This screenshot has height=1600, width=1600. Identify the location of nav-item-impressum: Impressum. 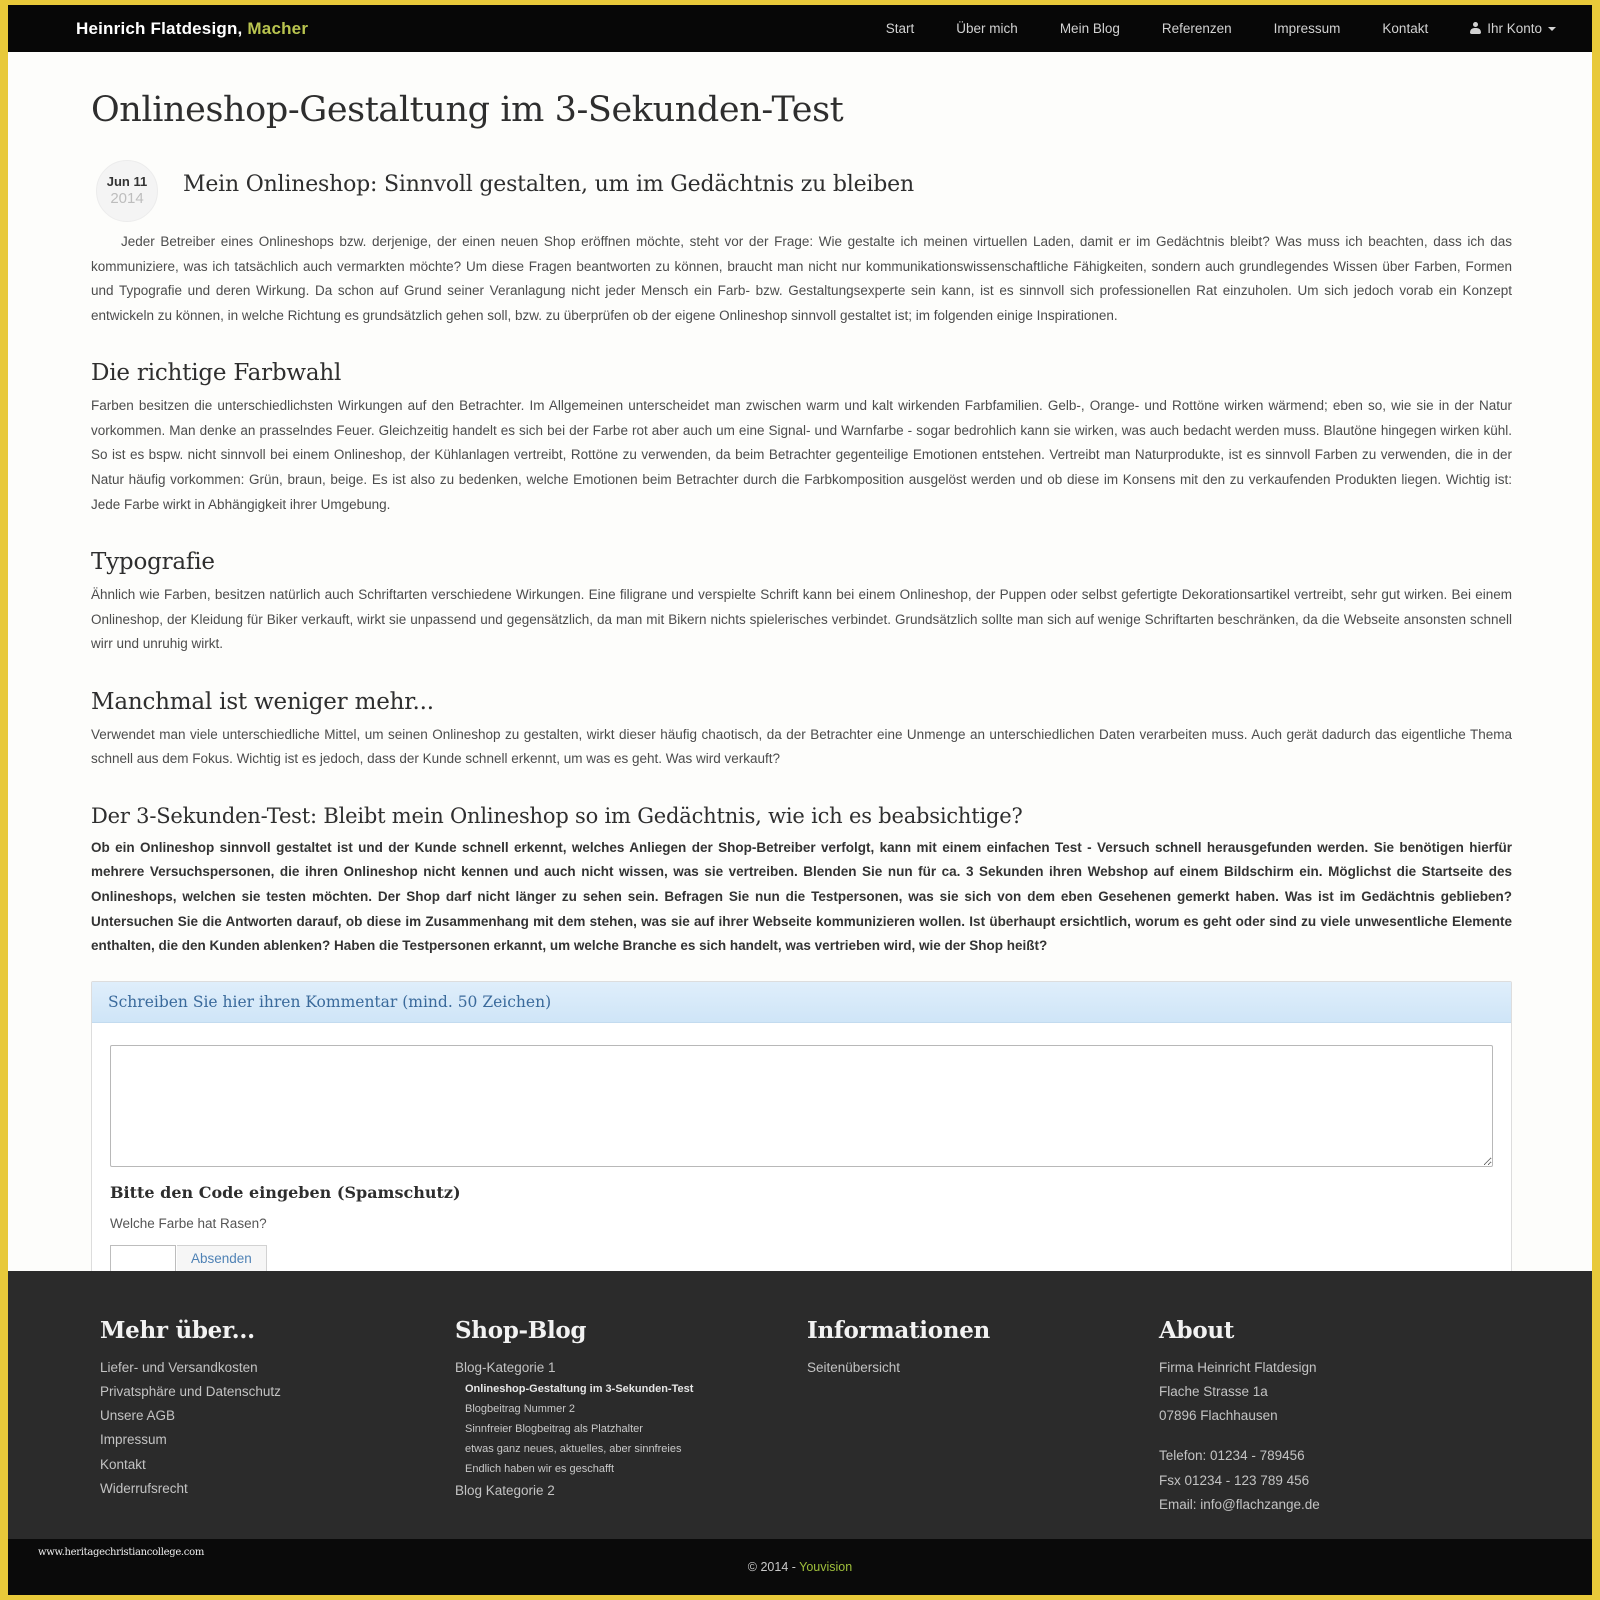
(1307, 28).